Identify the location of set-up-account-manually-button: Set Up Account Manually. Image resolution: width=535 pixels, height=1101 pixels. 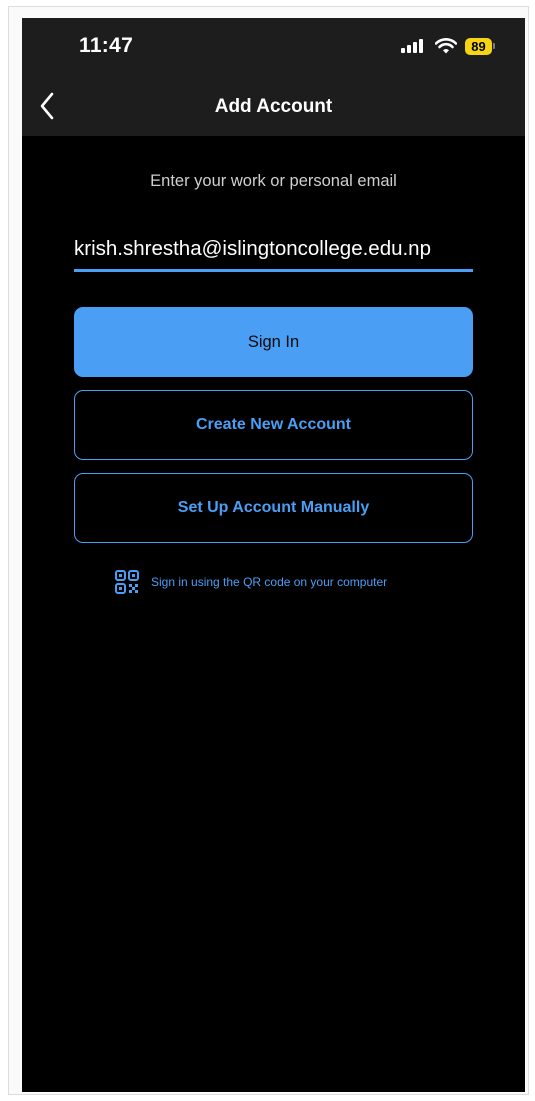
(273, 508).